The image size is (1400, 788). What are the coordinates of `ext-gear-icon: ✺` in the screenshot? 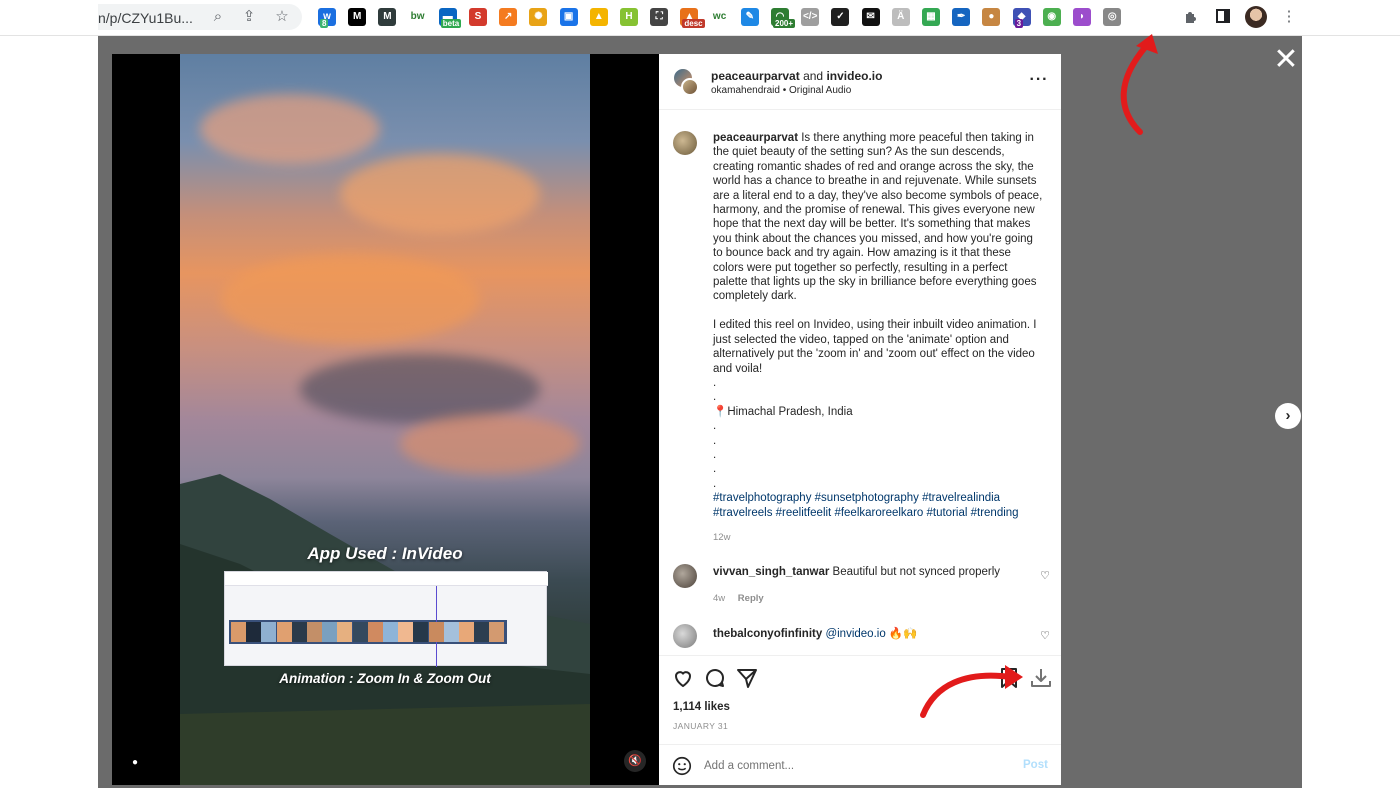 It's located at (538, 17).